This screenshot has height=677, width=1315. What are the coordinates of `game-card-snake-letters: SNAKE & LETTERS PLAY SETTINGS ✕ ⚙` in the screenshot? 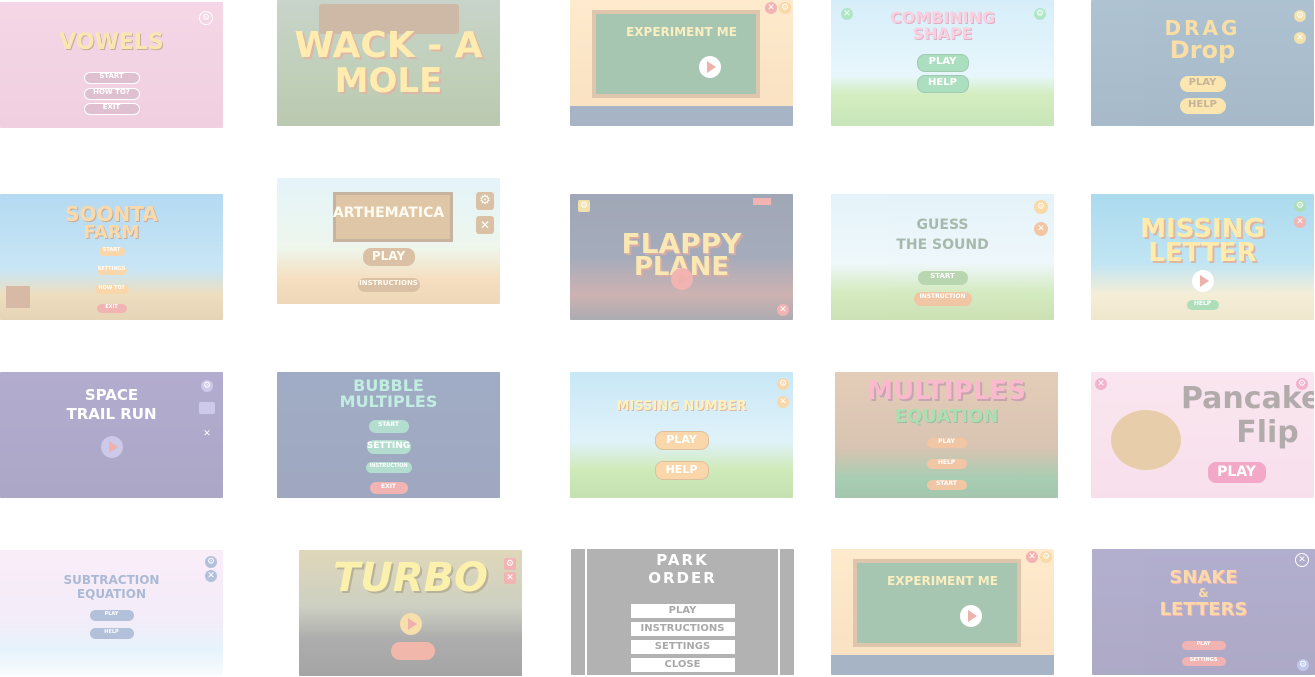 It's located at (1203, 612).